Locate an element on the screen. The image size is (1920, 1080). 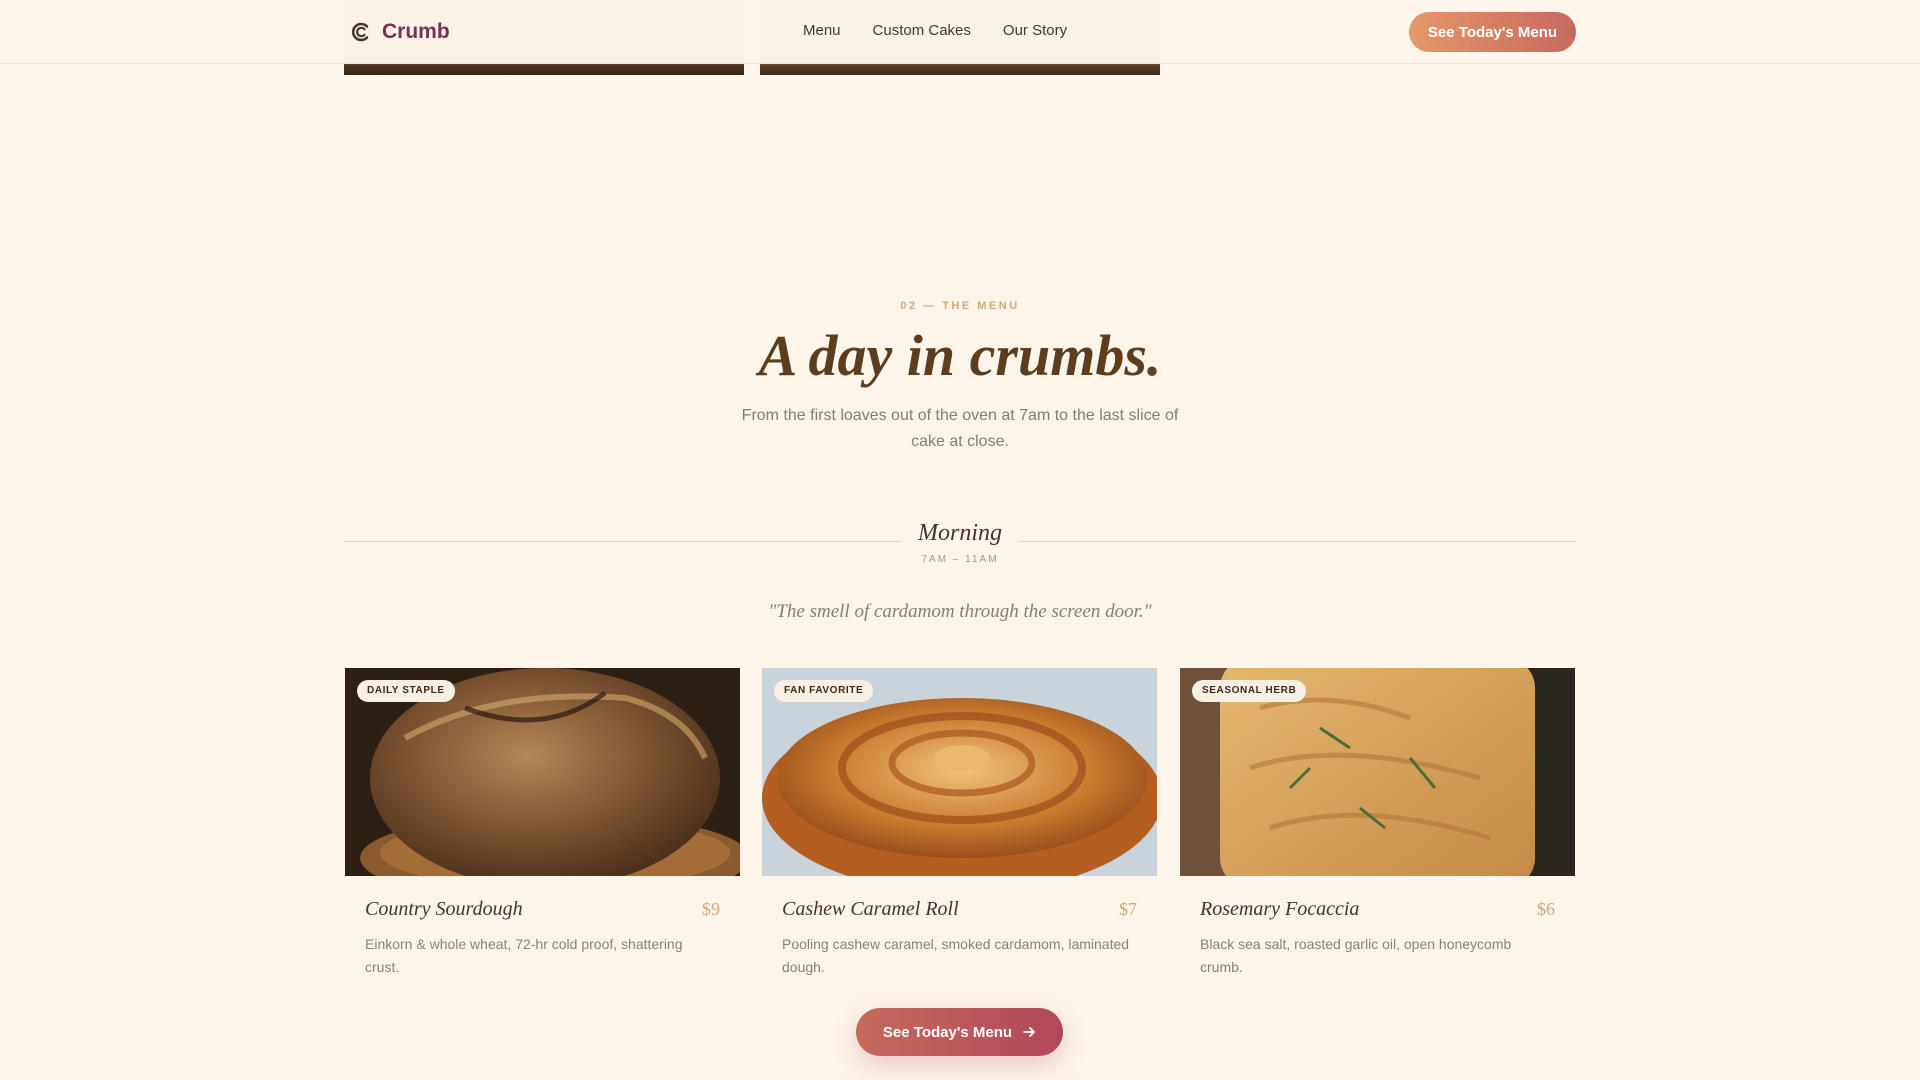
badge-fan-favorite: FAN FAVORITE is located at coordinates (824, 691).